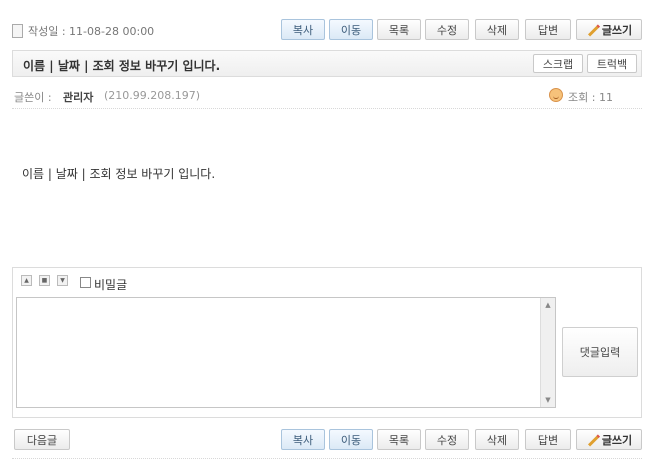 The image size is (650, 468). What do you see at coordinates (548, 400) in the screenshot?
I see `scroll-down-icon: ▼` at bounding box center [548, 400].